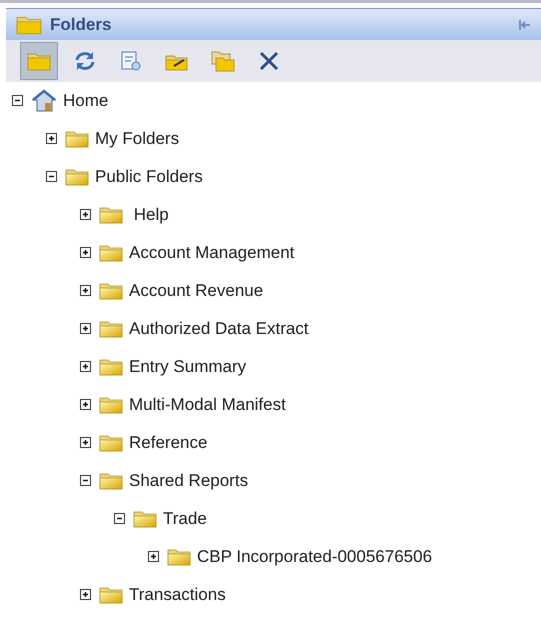 This screenshot has width=541, height=619. What do you see at coordinates (223, 61) in the screenshot?
I see `folders-icon` at bounding box center [223, 61].